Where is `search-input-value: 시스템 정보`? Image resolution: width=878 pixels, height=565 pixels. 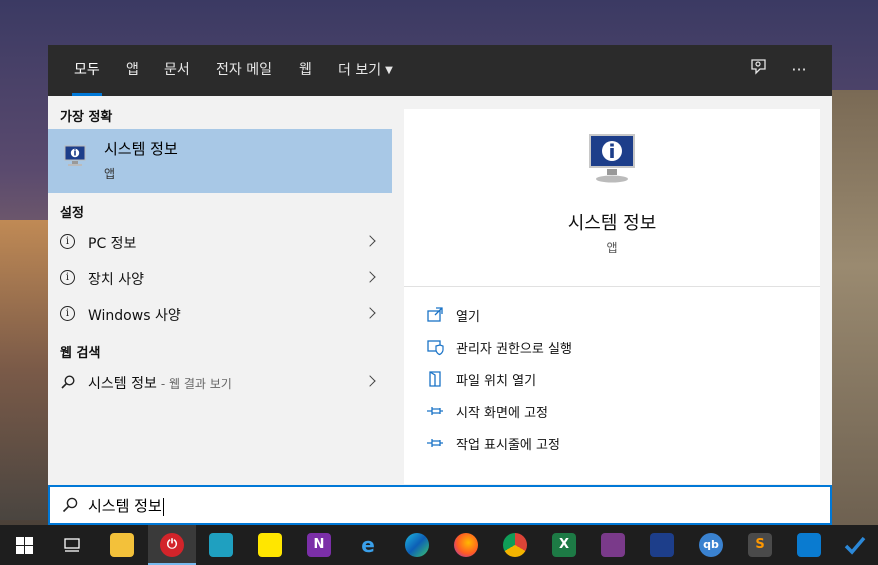
search-input-value: 시스템 정보 is located at coordinates (126, 505).